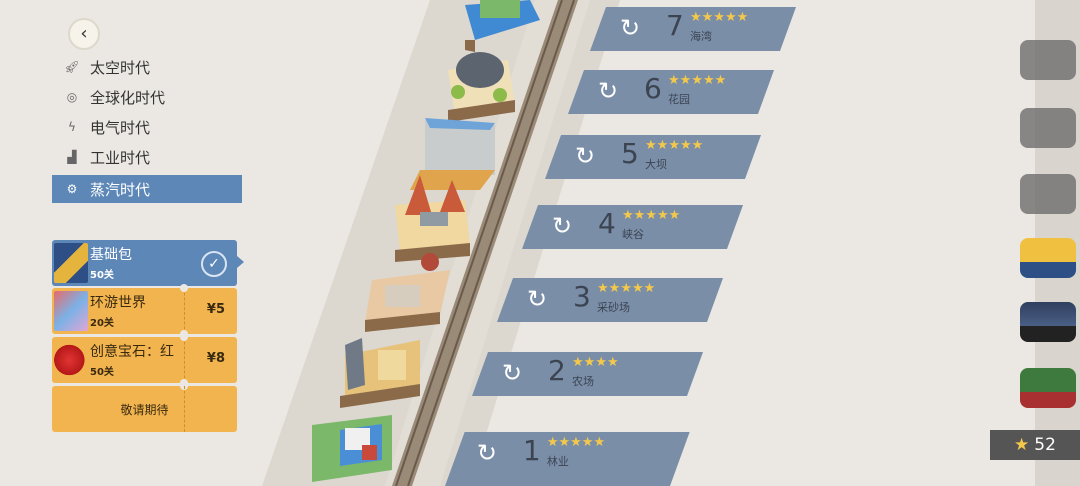  I want to click on level-name: 大坝, so click(656, 164).